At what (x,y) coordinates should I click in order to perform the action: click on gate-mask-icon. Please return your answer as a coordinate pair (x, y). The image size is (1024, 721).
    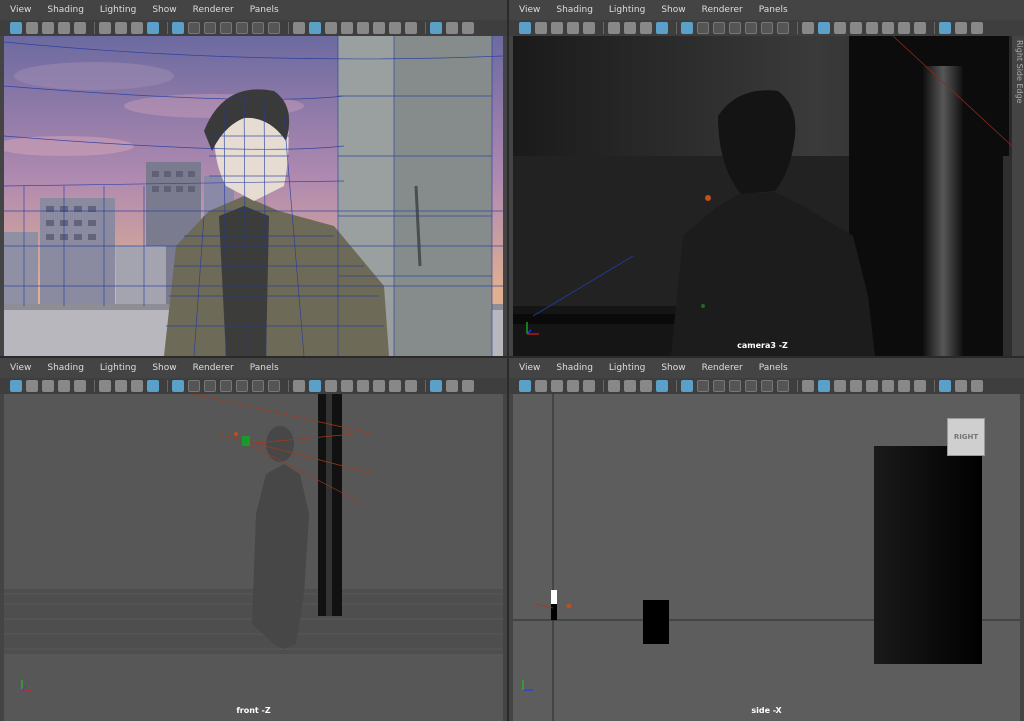
    Looking at the image, I should click on (226, 386).